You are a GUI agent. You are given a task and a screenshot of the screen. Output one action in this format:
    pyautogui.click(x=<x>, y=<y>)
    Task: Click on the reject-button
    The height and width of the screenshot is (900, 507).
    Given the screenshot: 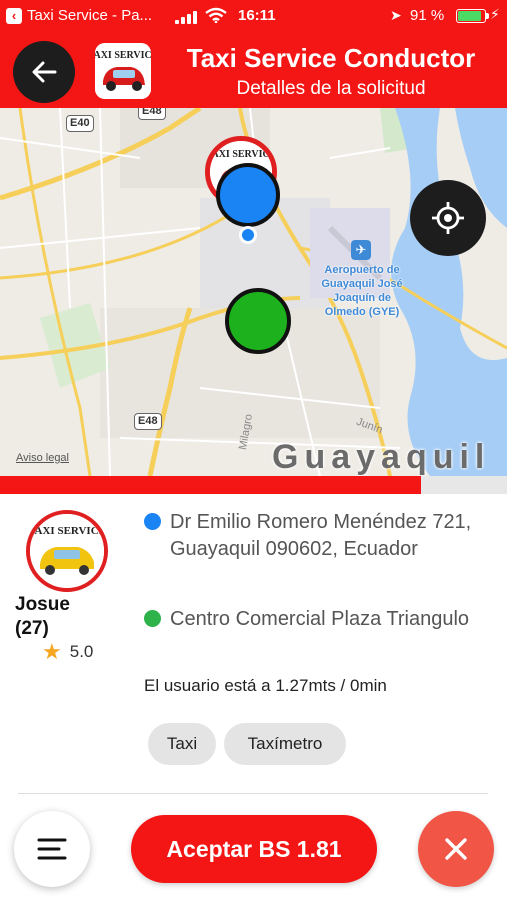 What is the action you would take?
    pyautogui.click(x=456, y=849)
    